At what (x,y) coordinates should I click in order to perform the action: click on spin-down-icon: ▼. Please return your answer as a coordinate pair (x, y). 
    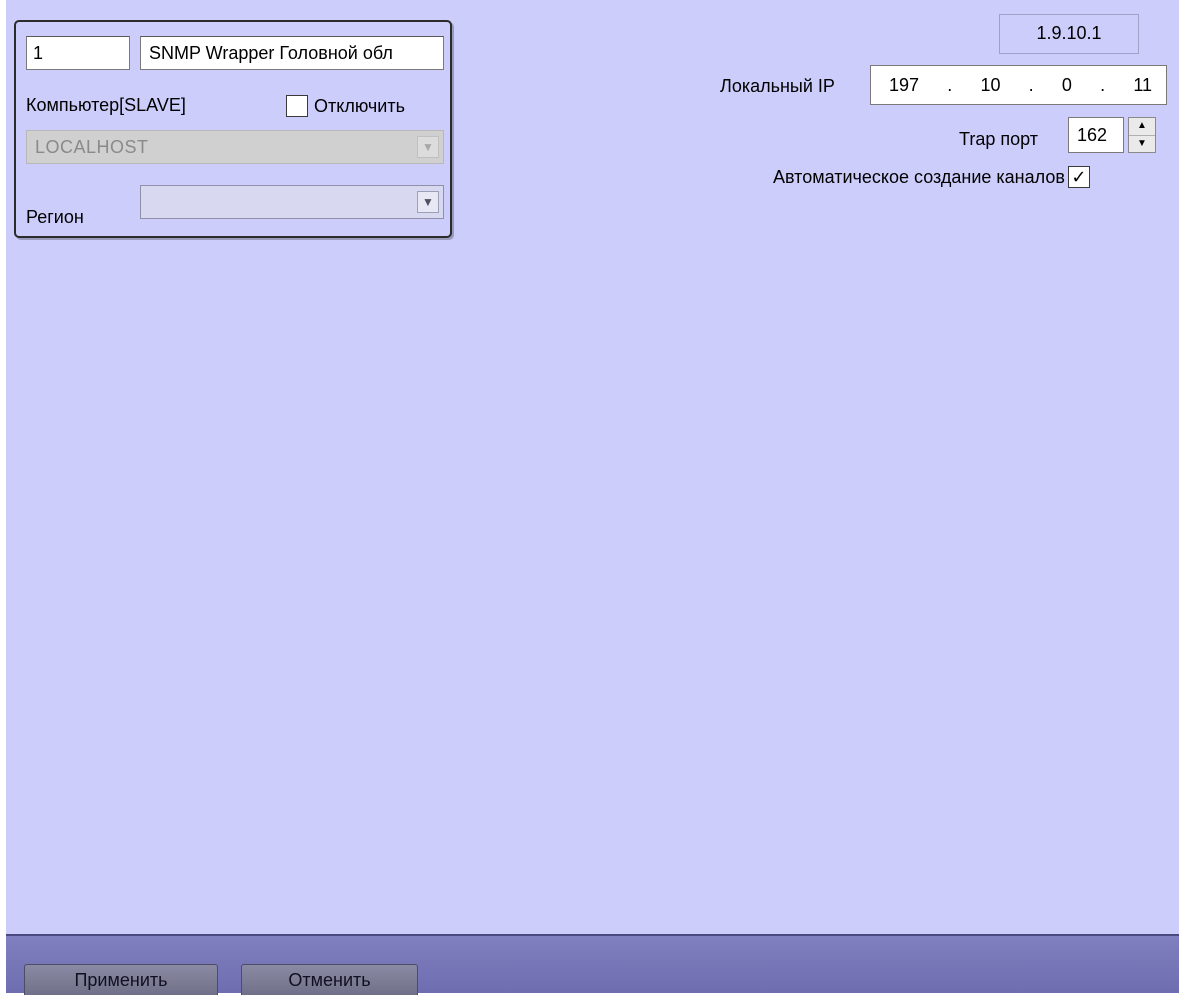
    Looking at the image, I should click on (1142, 144).